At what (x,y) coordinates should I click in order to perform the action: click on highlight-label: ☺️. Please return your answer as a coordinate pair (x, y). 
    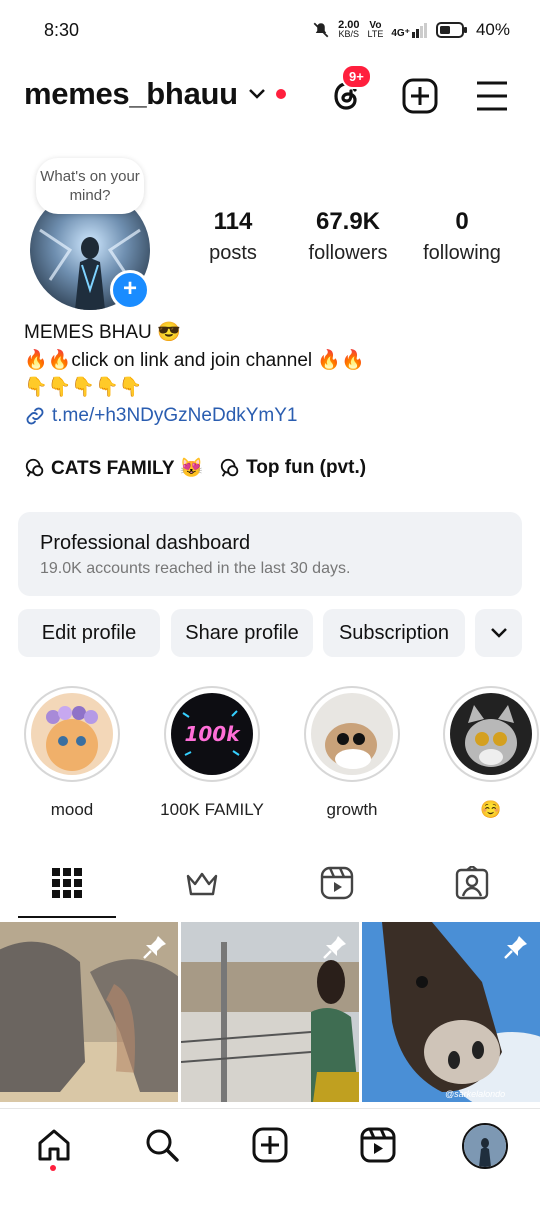
    Looking at the image, I should click on (491, 809).